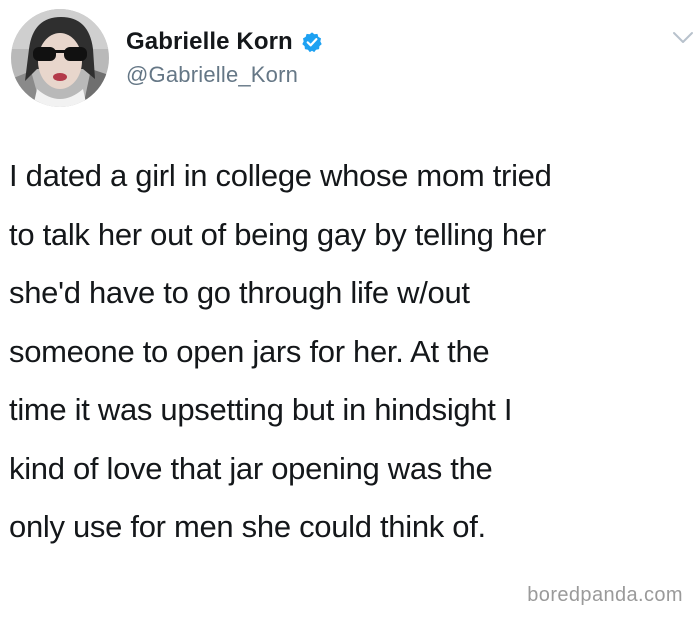 The image size is (700, 619). I want to click on tweet-text-line: only use for men she could think of., so click(247, 526).